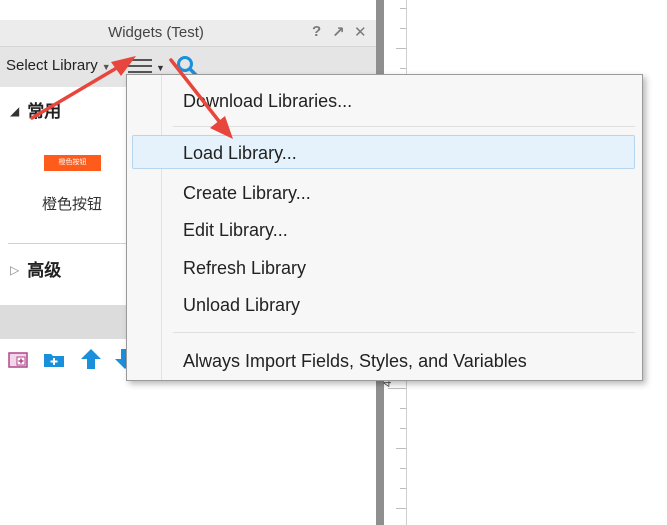  Describe the element at coordinates (44, 270) in the screenshot. I see `group-label: 高级` at that location.